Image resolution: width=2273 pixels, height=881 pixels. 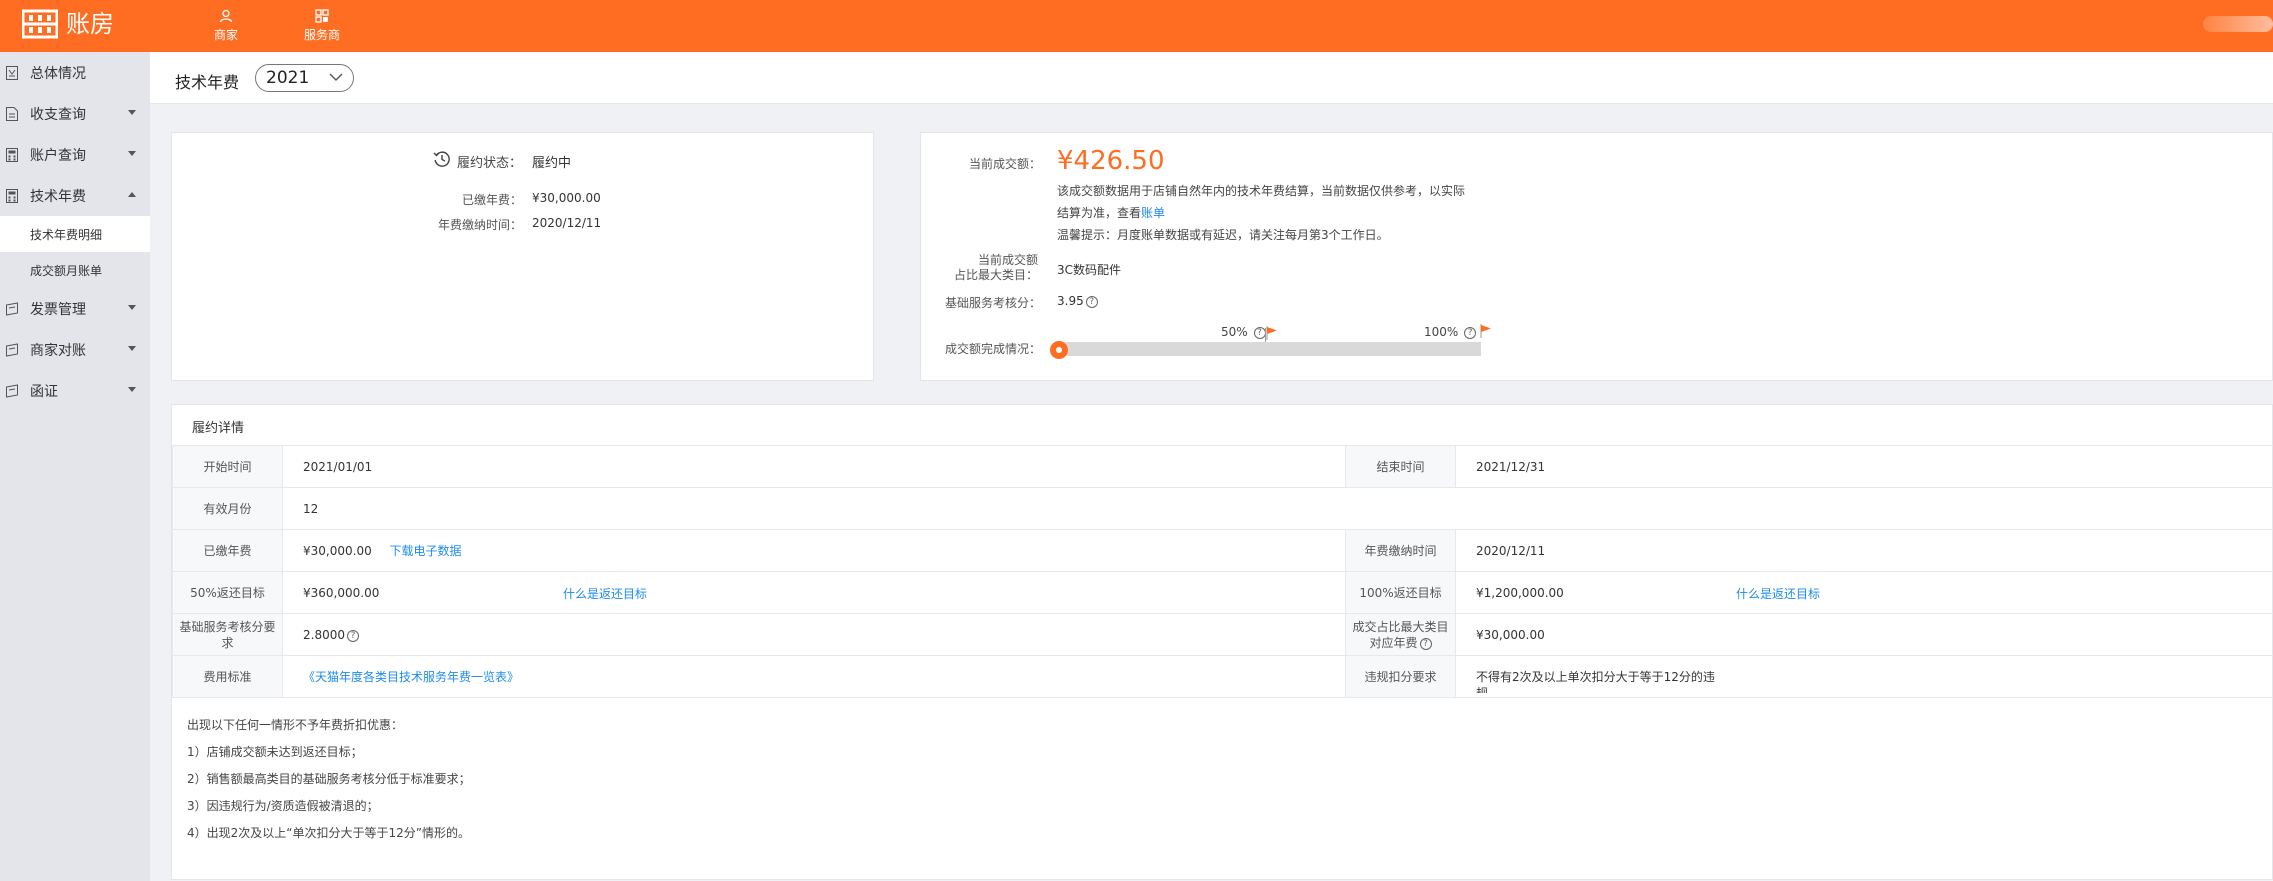 I want to click on logo: 账房, so click(x=68, y=24).